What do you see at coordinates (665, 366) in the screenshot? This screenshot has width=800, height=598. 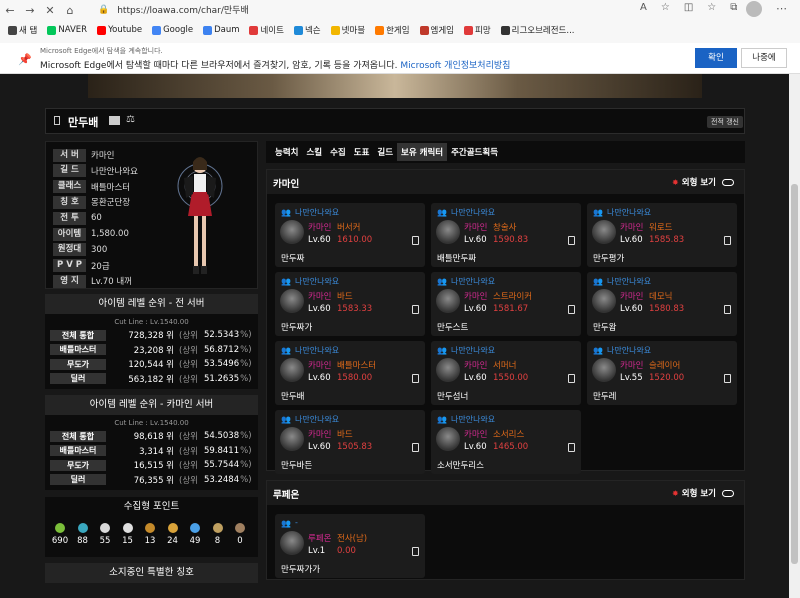 I see `class-label: 슬레이어` at bounding box center [665, 366].